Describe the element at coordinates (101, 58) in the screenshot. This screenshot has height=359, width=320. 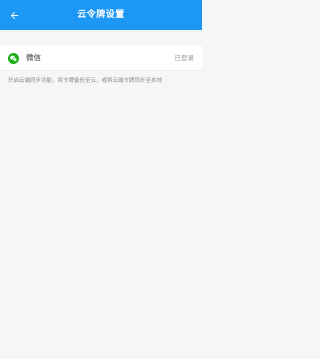
I see `wechat-account-row: 微信 已登录` at that location.